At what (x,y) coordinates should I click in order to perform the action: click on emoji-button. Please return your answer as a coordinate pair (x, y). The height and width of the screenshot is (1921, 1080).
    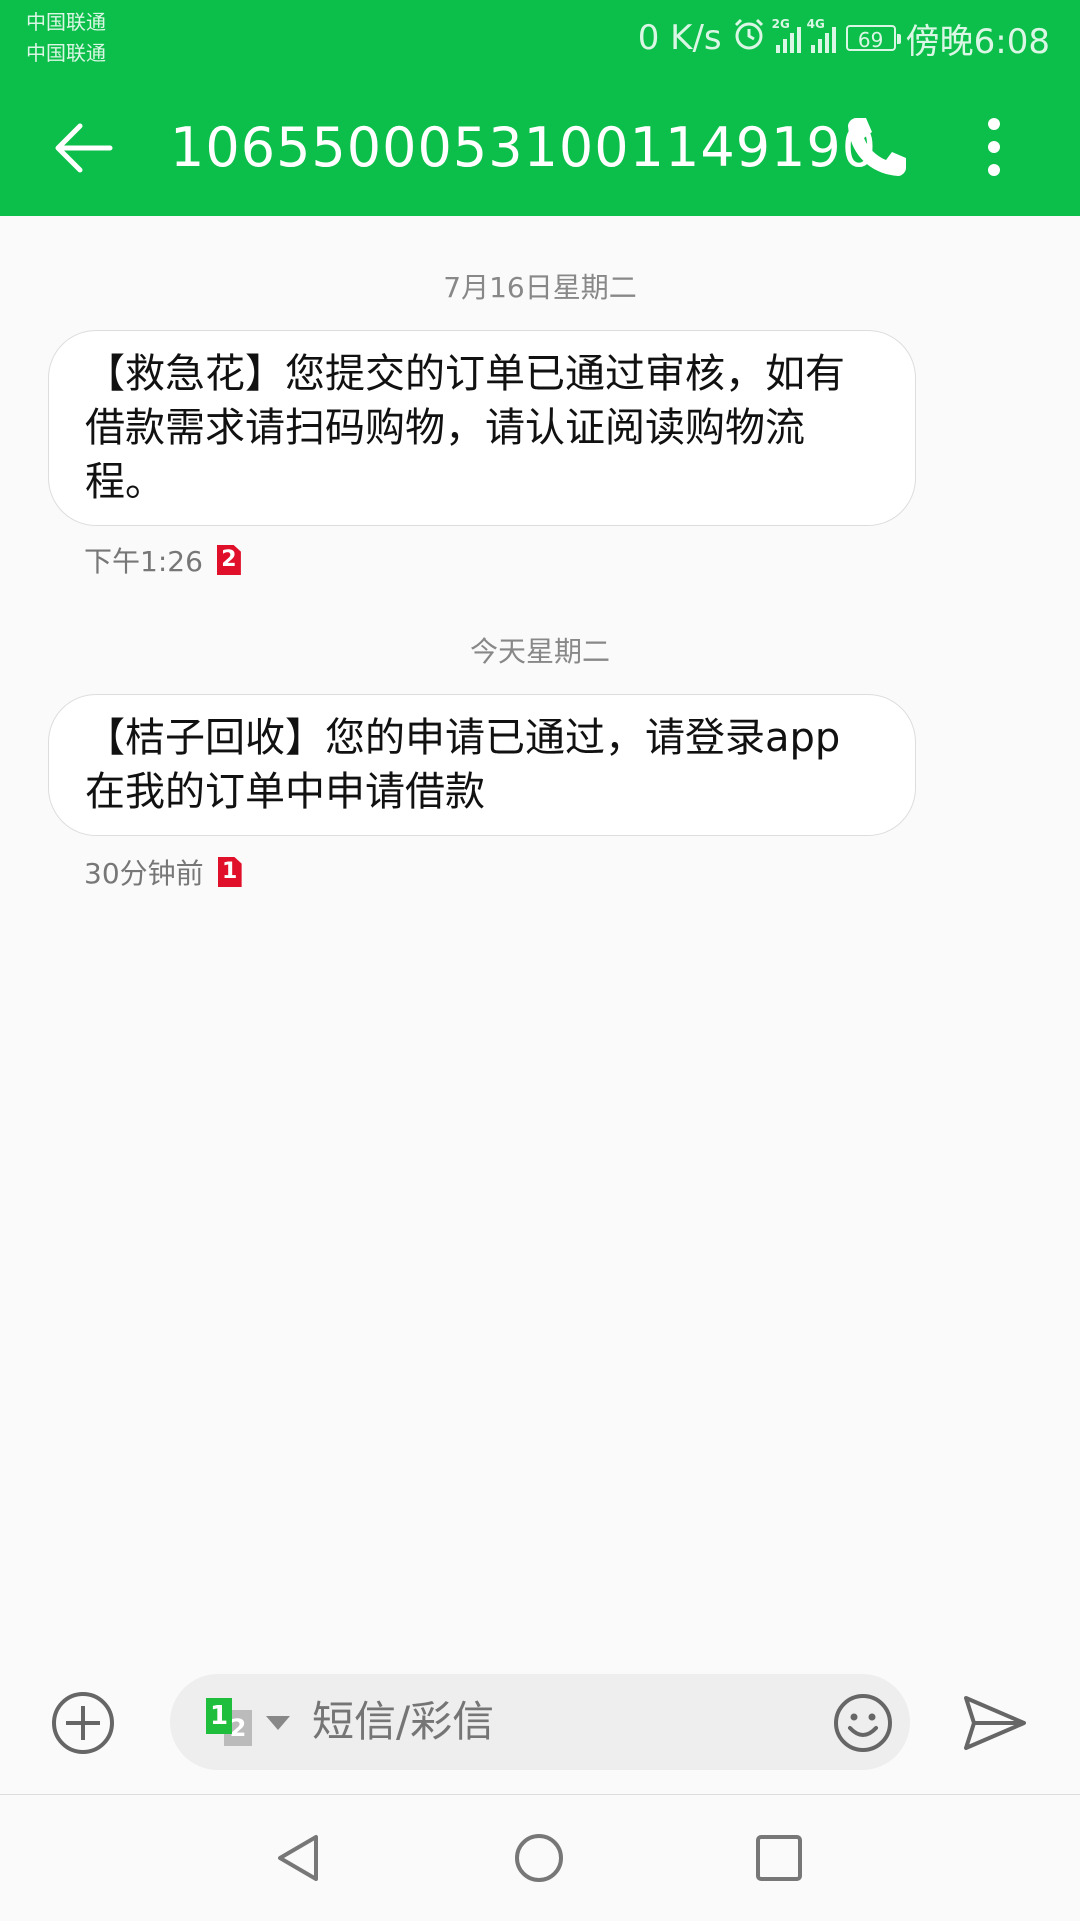
    Looking at the image, I should click on (863, 1723).